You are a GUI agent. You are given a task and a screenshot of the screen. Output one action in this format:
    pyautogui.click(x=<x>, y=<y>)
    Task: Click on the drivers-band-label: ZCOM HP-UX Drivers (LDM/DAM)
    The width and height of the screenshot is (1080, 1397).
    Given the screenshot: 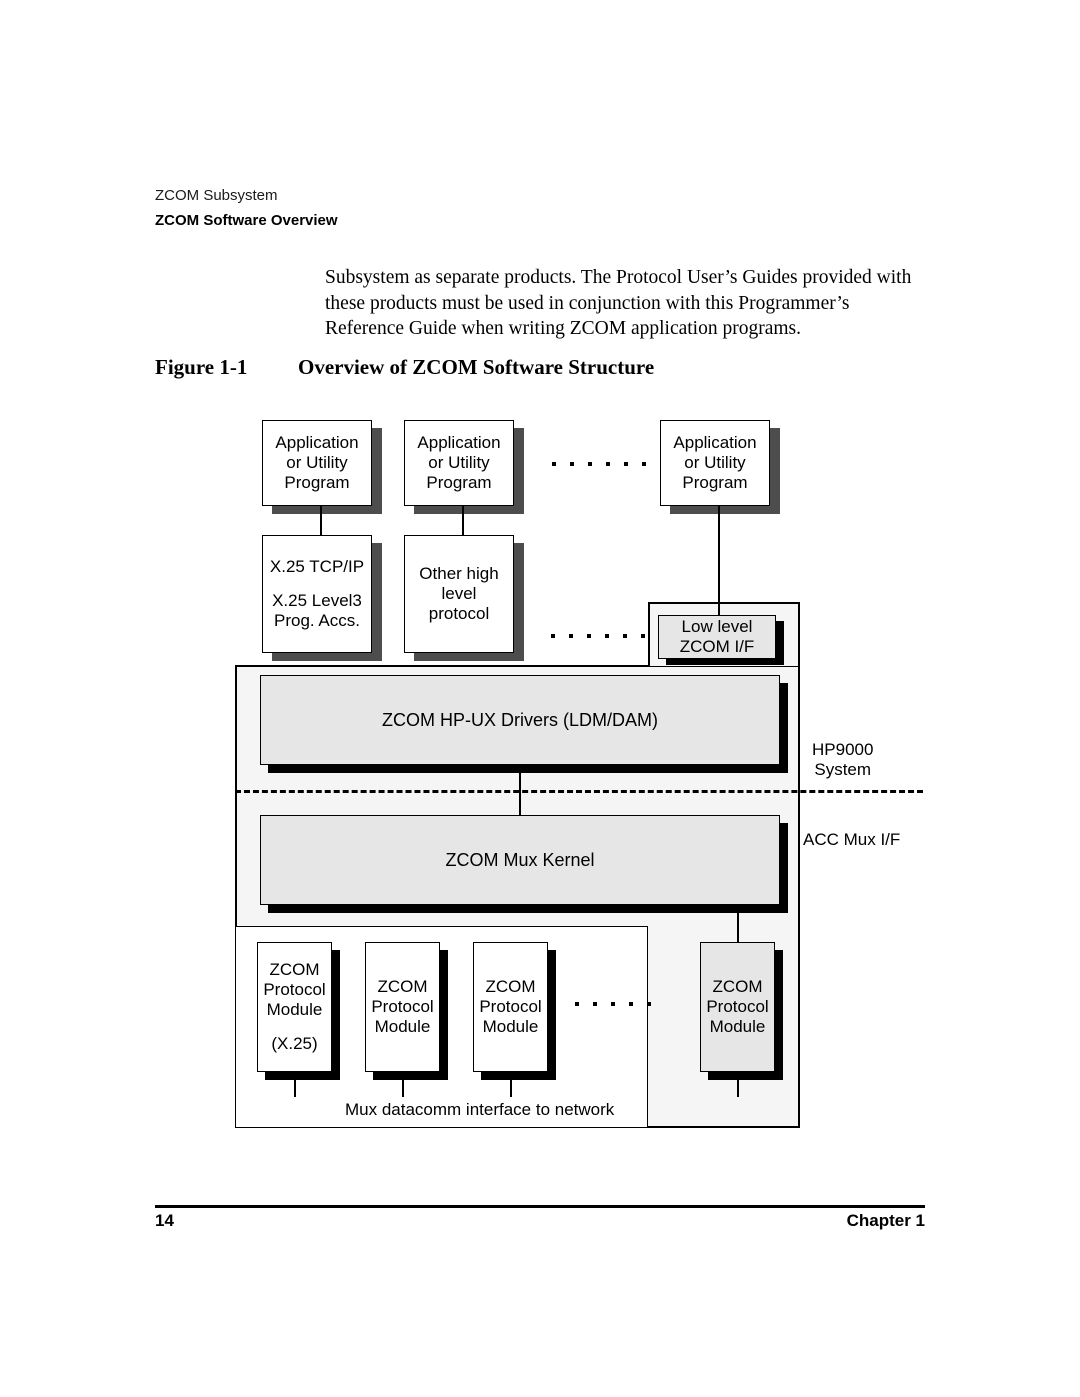 What is the action you would take?
    pyautogui.click(x=520, y=720)
    